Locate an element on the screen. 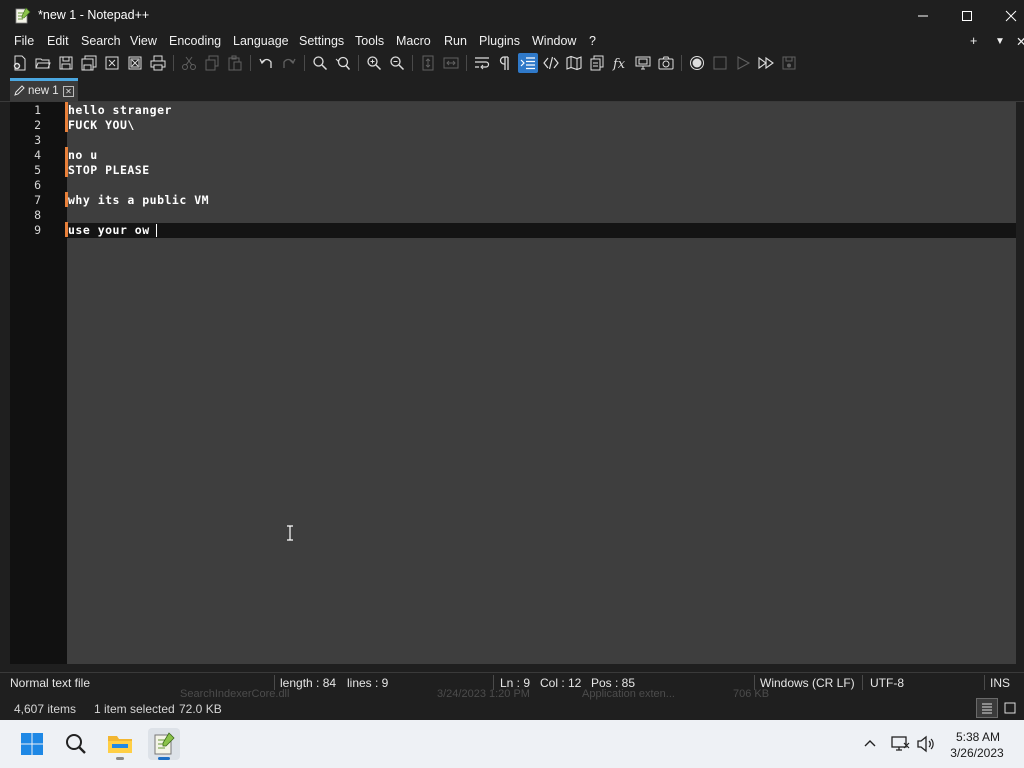 This screenshot has height=768, width=1024. chevron-up-icon is located at coordinates (870, 743).